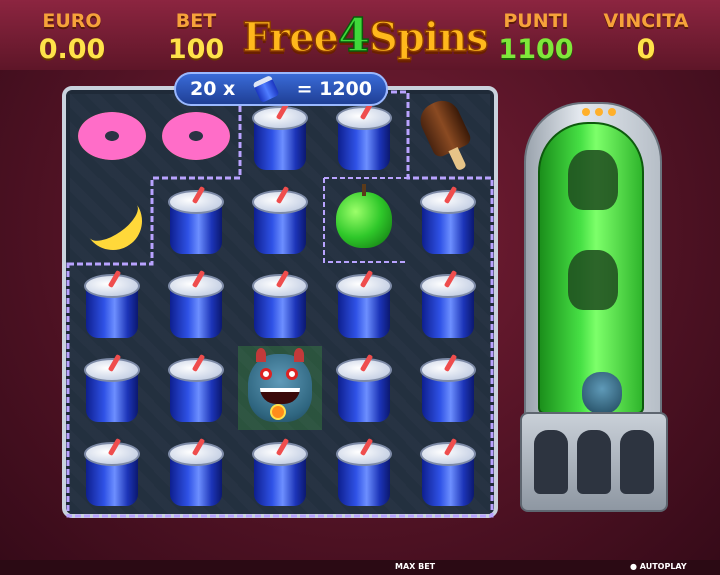 Image resolution: width=720 pixels, height=575 pixels. What do you see at coordinates (415, 566) in the screenshot?
I see `max-bet-button: MAX BET` at bounding box center [415, 566].